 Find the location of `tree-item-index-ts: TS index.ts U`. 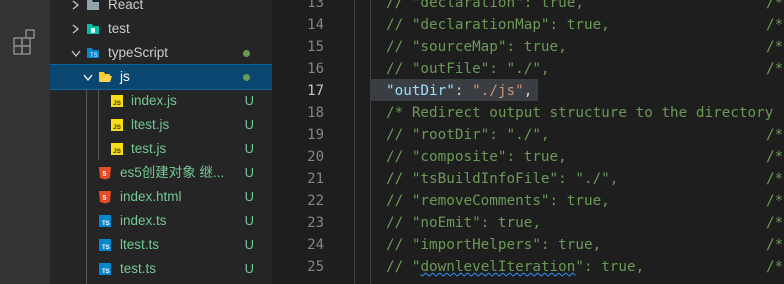

tree-item-index-ts: TS index.ts U is located at coordinates (161, 221).